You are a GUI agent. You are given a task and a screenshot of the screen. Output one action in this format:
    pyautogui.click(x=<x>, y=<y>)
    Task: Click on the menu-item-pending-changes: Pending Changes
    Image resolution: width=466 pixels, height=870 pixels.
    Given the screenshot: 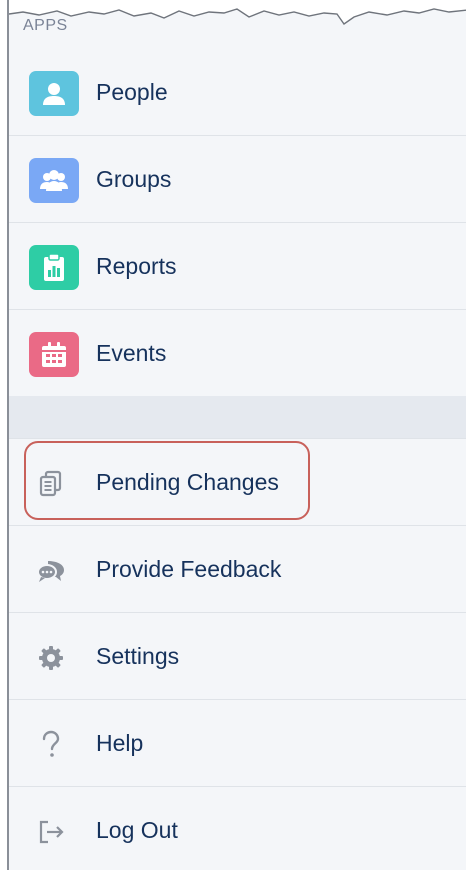 What is the action you would take?
    pyautogui.click(x=237, y=482)
    